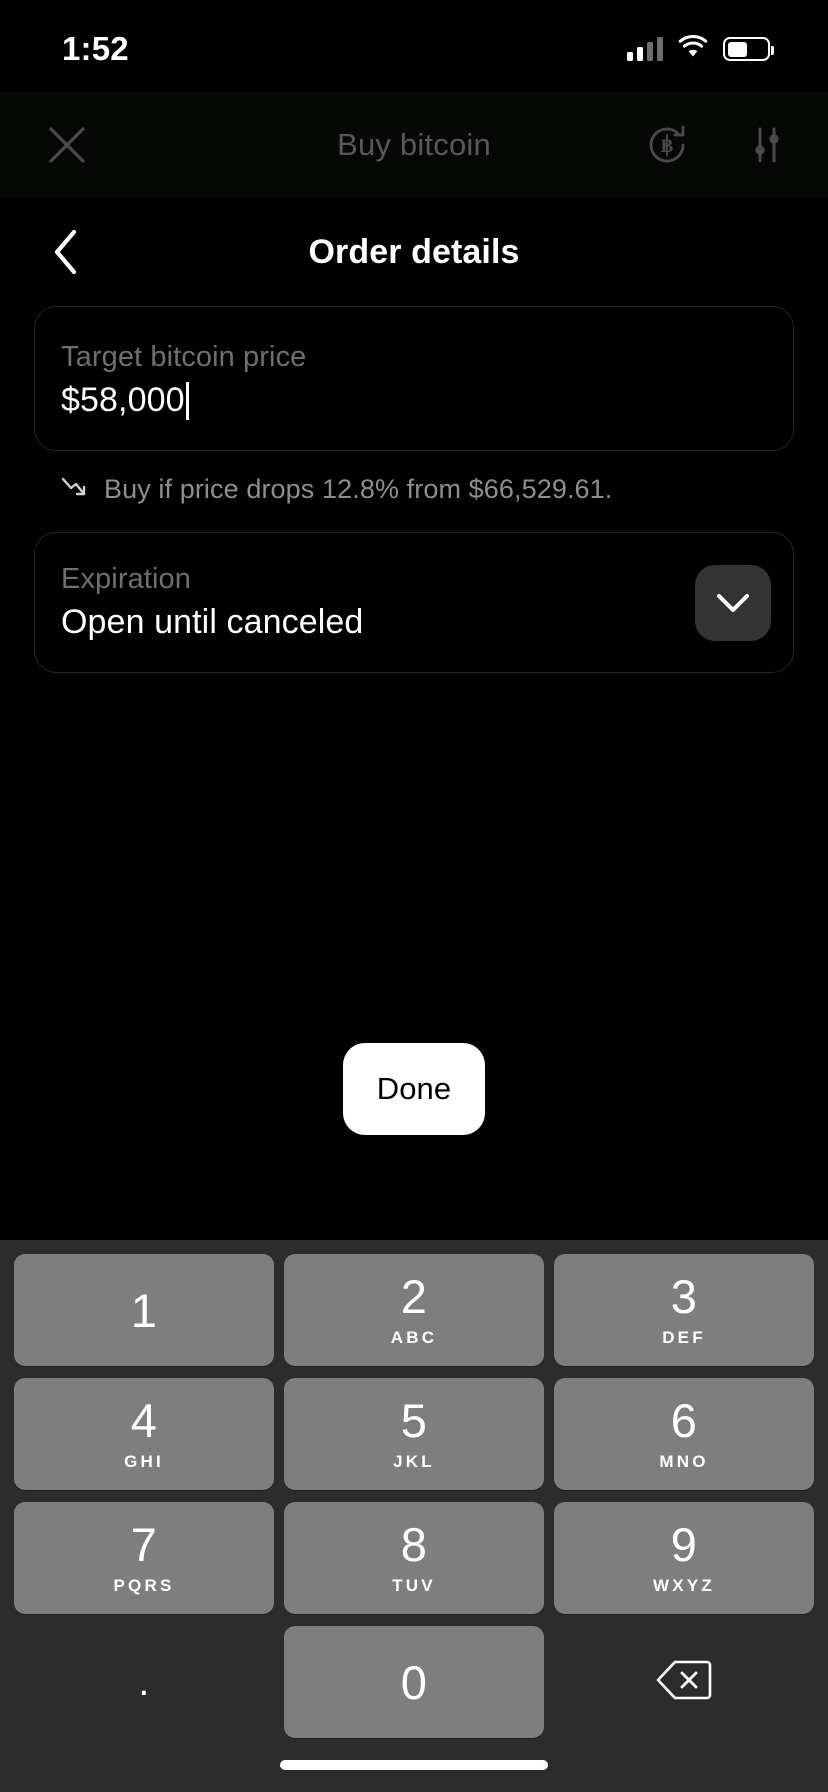 The width and height of the screenshot is (828, 1792). I want to click on key-letters: PQRS, so click(144, 1585).